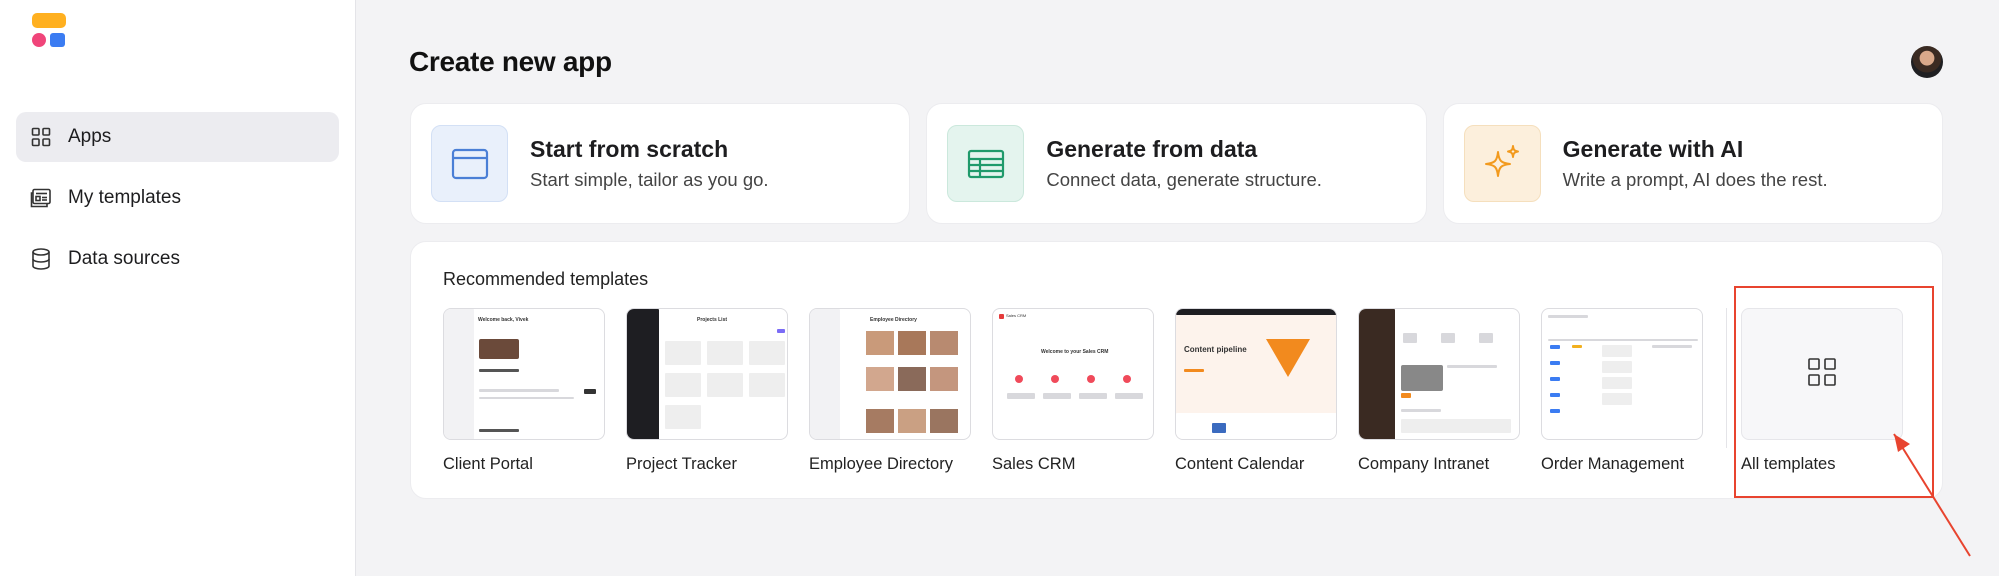 Image resolution: width=1999 pixels, height=576 pixels. I want to click on template-thumbnail: Content pipeline, so click(1256, 374).